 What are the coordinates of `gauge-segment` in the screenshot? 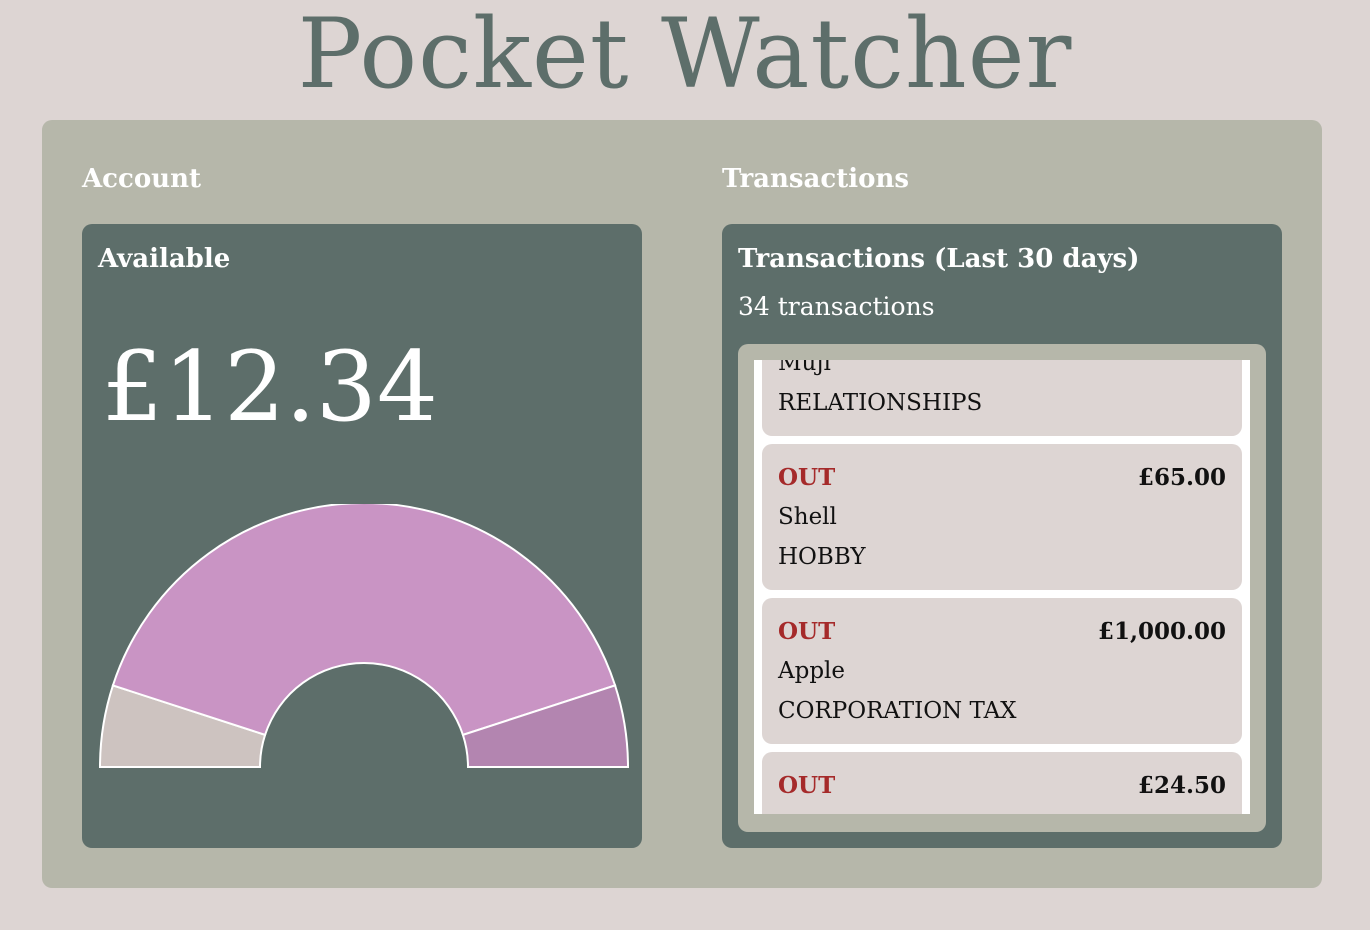 It's located at (364, 620).